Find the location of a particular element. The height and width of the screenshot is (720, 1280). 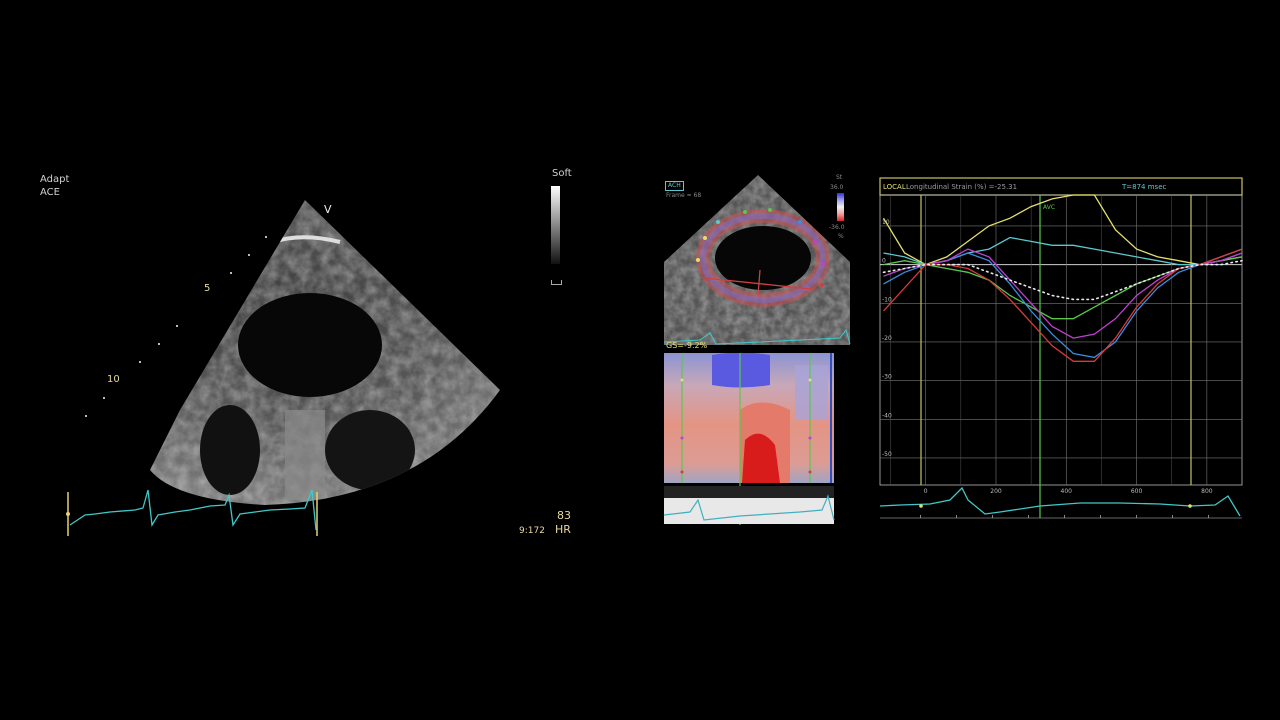

view-tag: ACH is located at coordinates (674, 186).